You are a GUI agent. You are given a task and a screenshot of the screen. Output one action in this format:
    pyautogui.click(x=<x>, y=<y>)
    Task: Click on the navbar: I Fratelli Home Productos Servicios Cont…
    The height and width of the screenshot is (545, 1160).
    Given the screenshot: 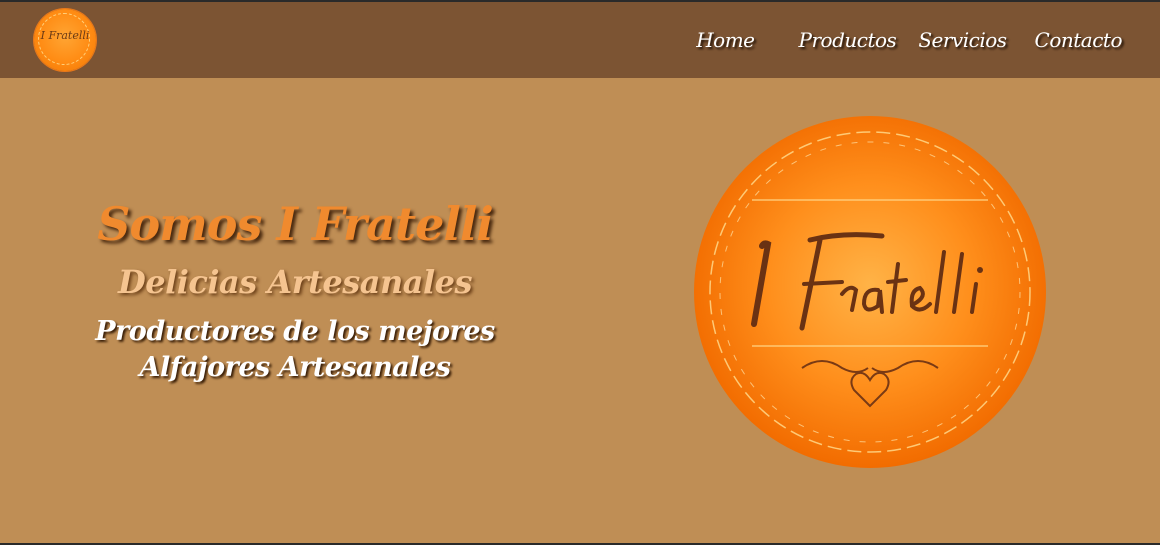 What is the action you would take?
    pyautogui.click(x=580, y=40)
    